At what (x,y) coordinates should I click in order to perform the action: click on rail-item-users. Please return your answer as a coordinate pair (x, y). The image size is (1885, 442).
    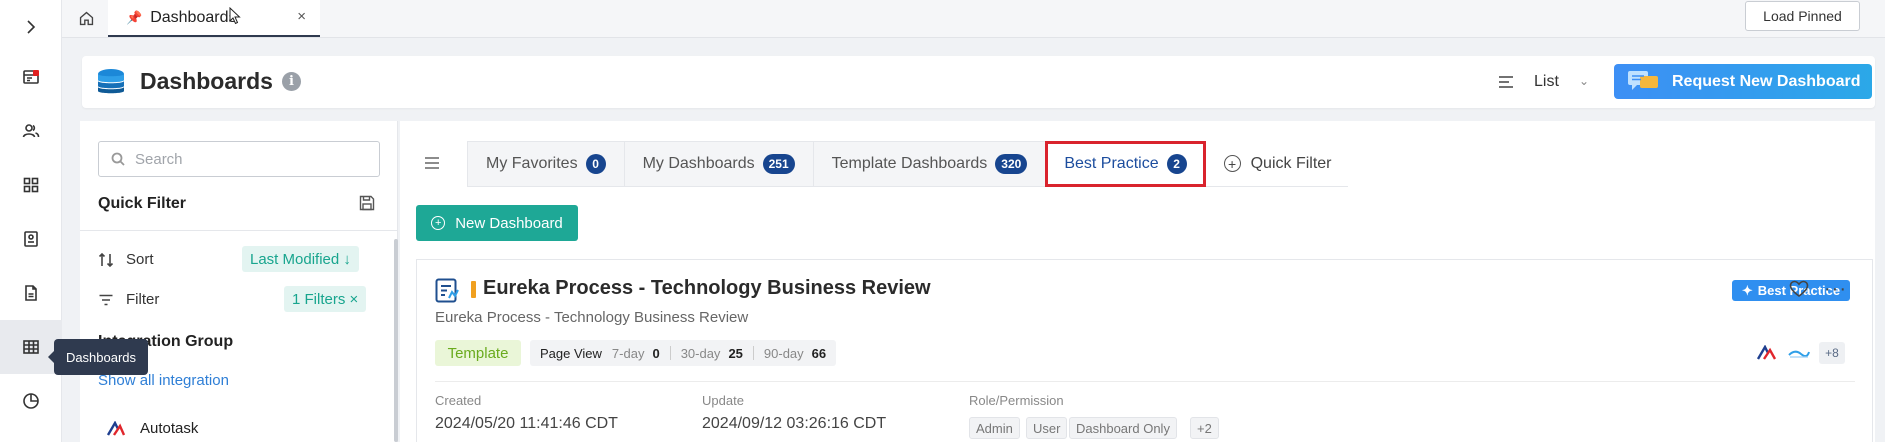
    Looking at the image, I should click on (31, 131).